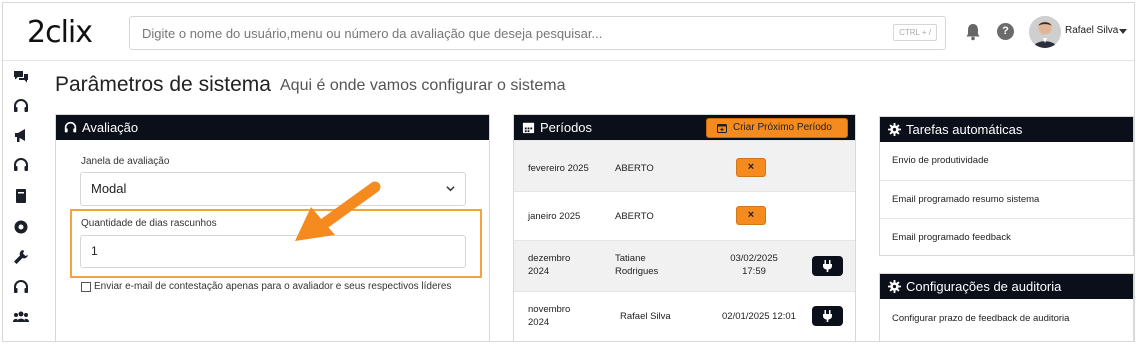 The width and height of the screenshot is (1143, 347). What do you see at coordinates (558, 168) in the screenshot?
I see `periodo-nome: fevereiro 2025` at bounding box center [558, 168].